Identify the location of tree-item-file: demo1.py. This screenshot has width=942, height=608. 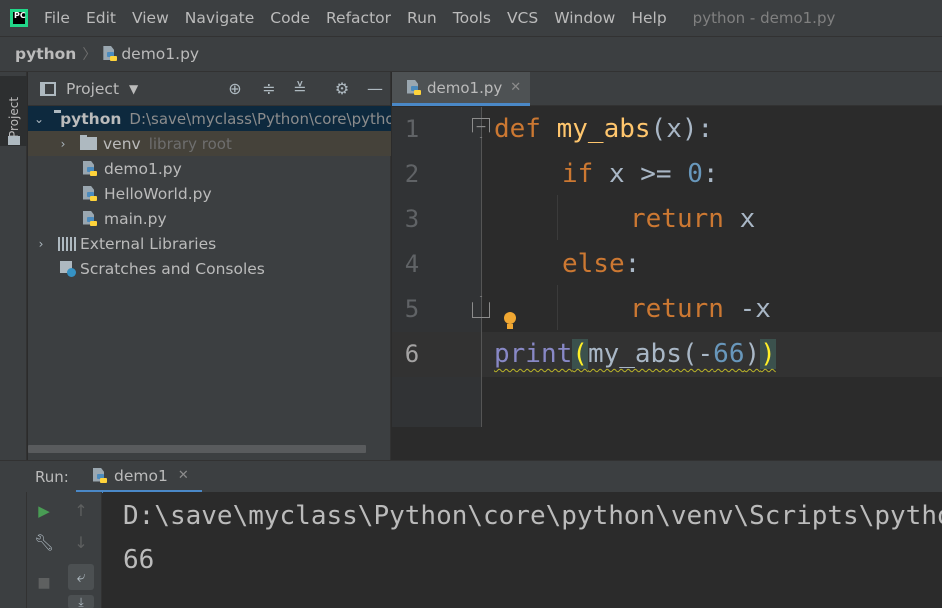
(209, 168).